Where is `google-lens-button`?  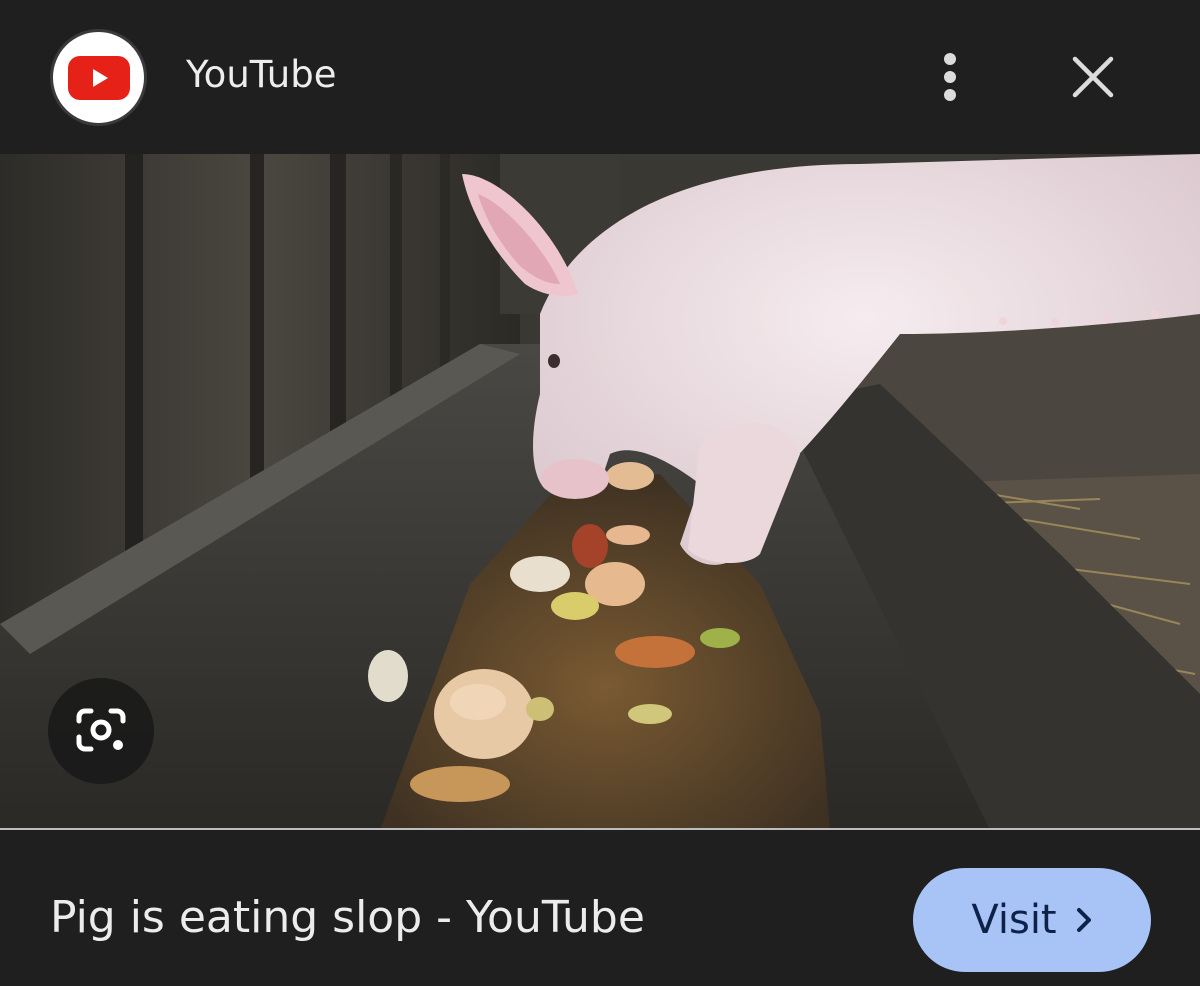
google-lens-button is located at coordinates (101, 731).